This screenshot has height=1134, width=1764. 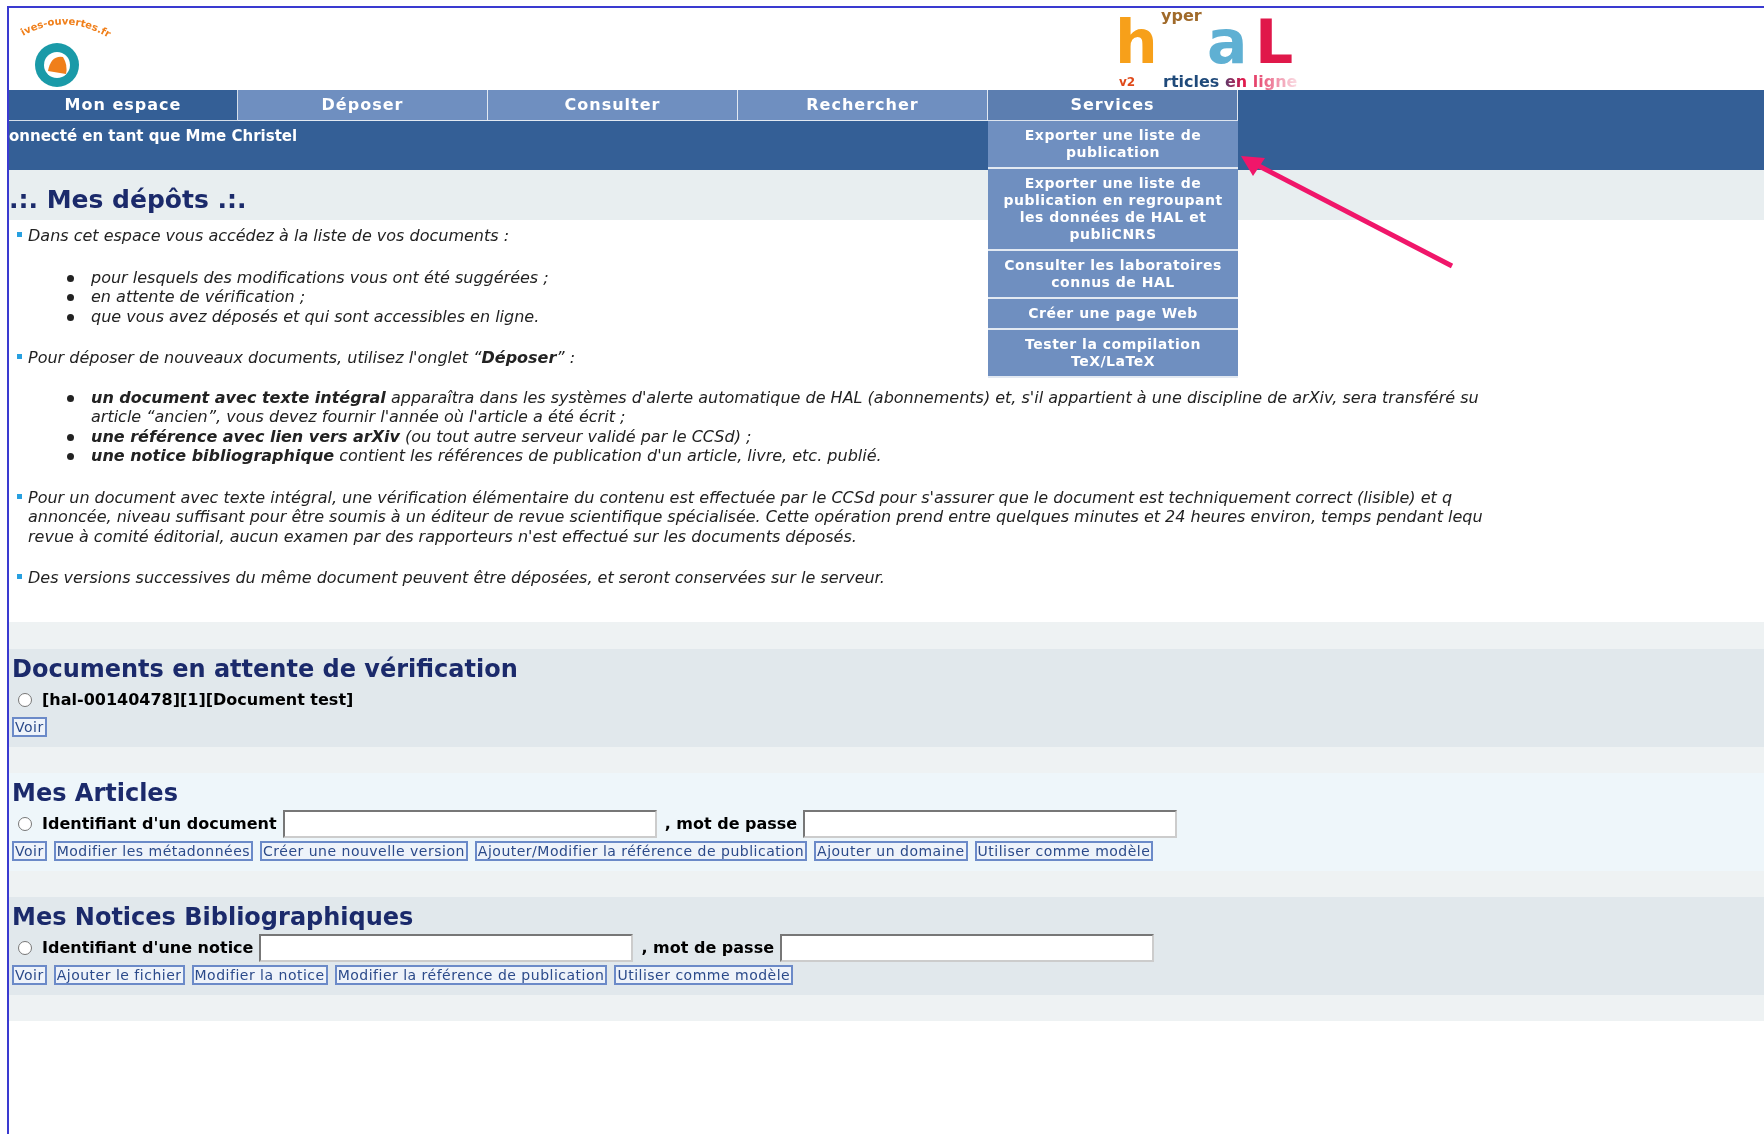 I want to click on page-title: .:. Mes dépôts .:., so click(x=128, y=199).